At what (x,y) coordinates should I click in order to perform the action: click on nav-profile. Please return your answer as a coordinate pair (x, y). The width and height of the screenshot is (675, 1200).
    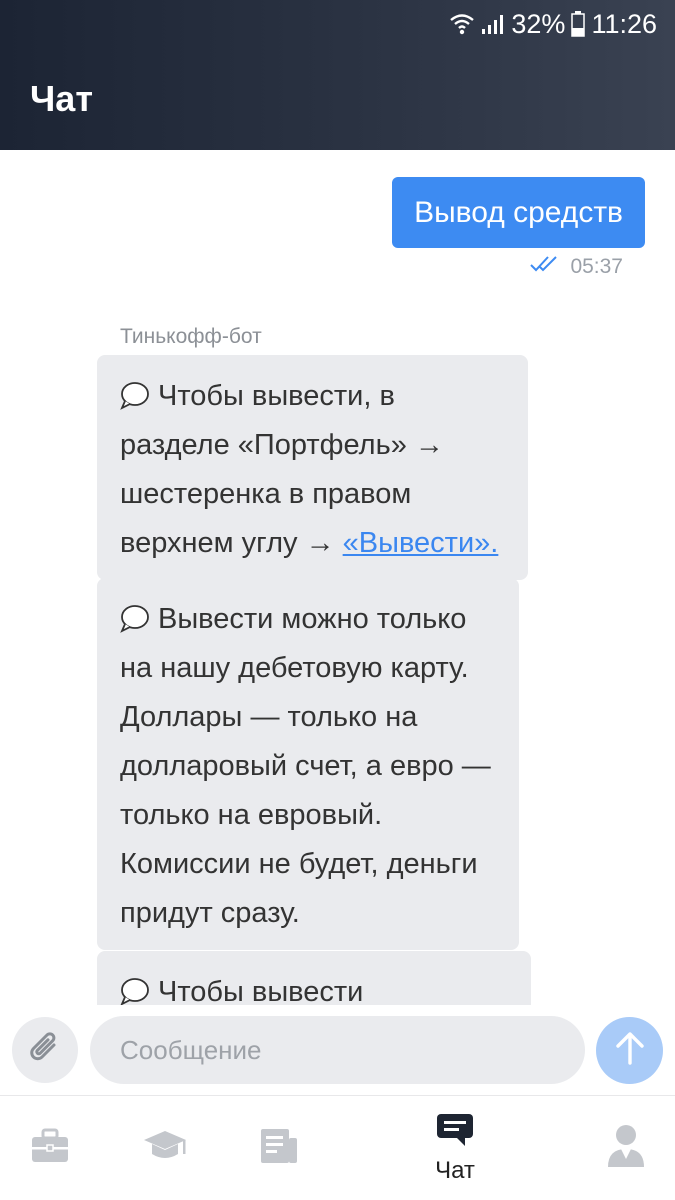
    Looking at the image, I should click on (625, 1148).